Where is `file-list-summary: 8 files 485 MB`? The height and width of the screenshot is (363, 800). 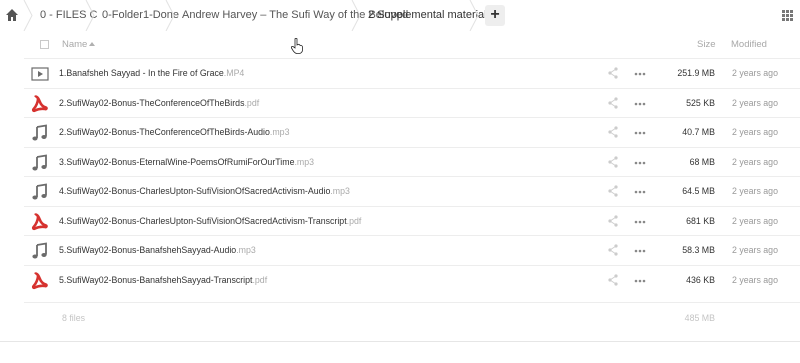 file-list-summary: 8 files 485 MB is located at coordinates (412, 317).